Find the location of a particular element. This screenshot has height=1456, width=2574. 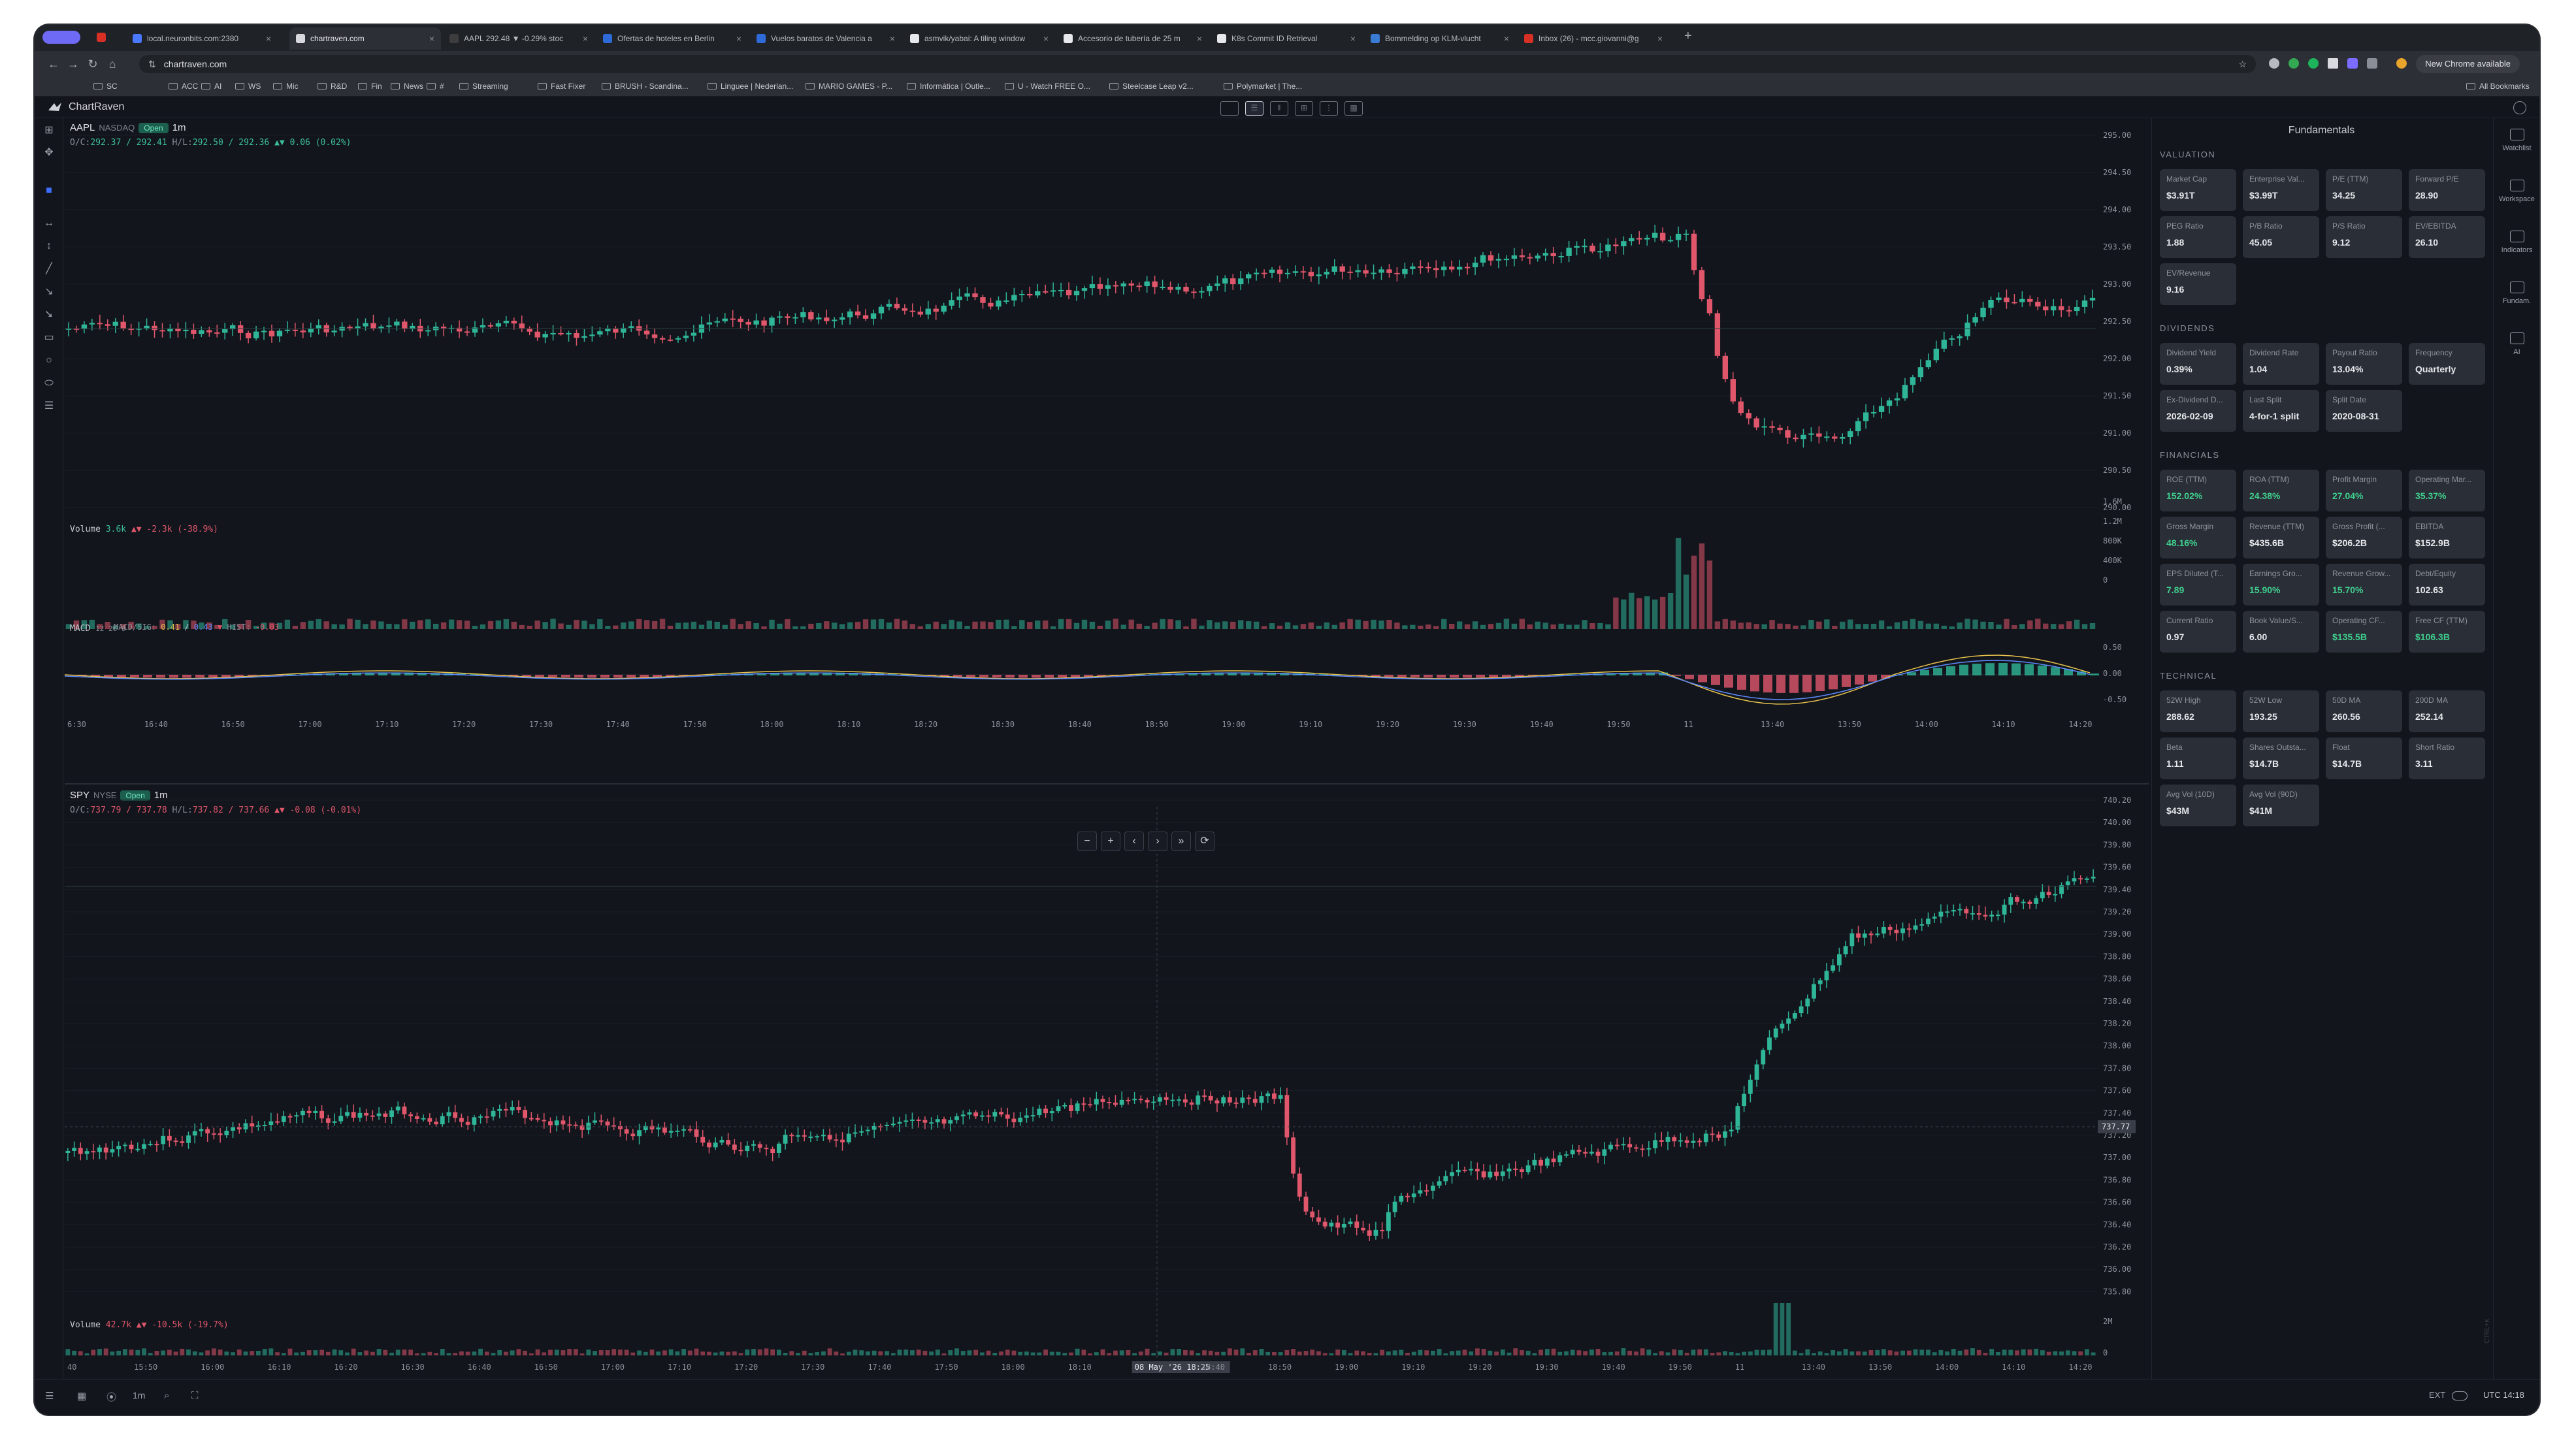

browser-tab: asmvik/yabai: A tiling window × is located at coordinates (979, 38).